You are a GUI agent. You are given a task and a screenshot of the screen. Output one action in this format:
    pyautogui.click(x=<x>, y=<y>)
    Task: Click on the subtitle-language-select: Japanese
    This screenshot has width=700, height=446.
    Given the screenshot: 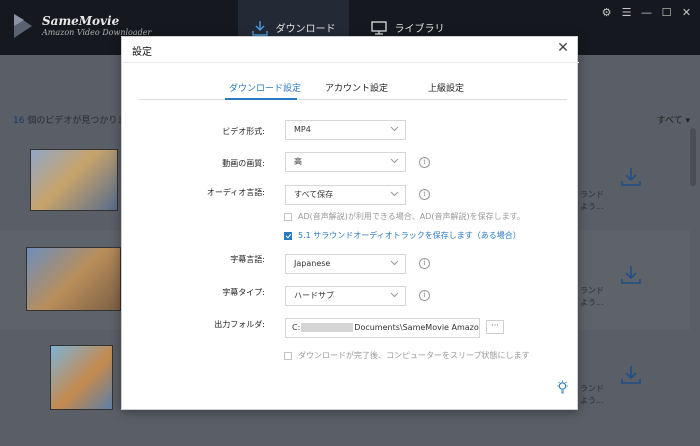 What is the action you would take?
    pyautogui.click(x=345, y=264)
    